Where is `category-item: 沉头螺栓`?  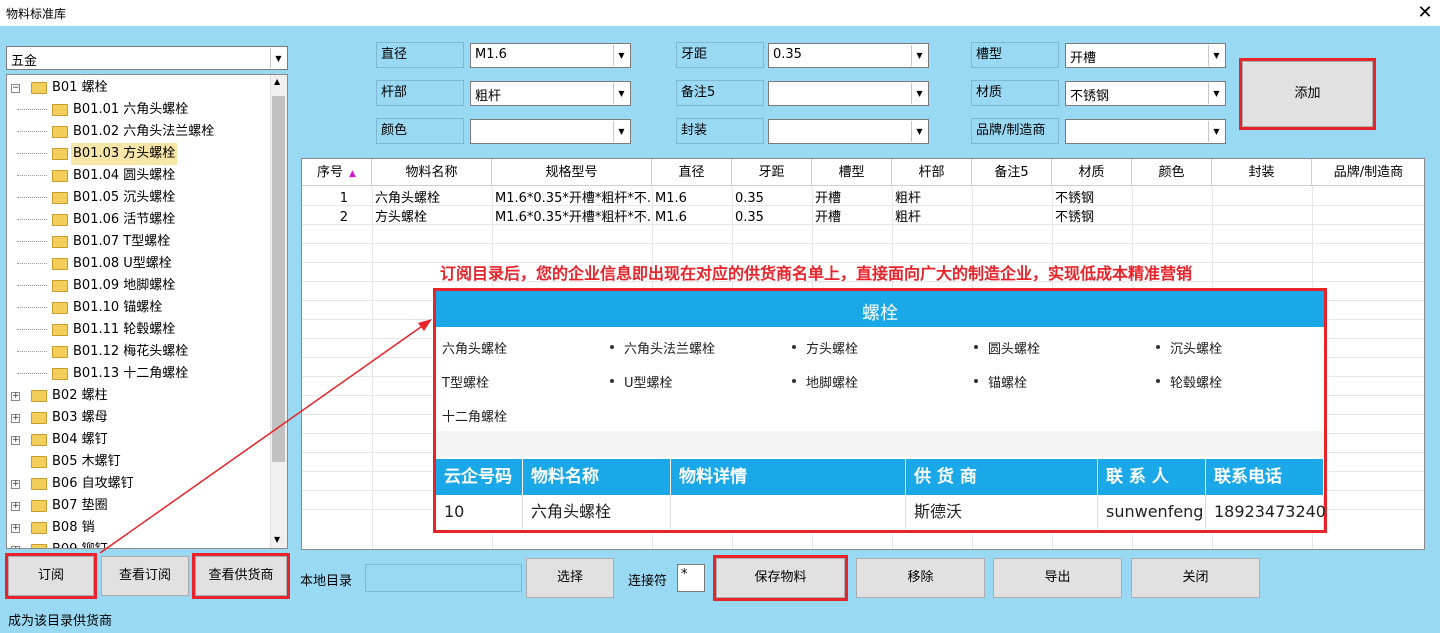
category-item: 沉头螺栓 is located at coordinates (1196, 347).